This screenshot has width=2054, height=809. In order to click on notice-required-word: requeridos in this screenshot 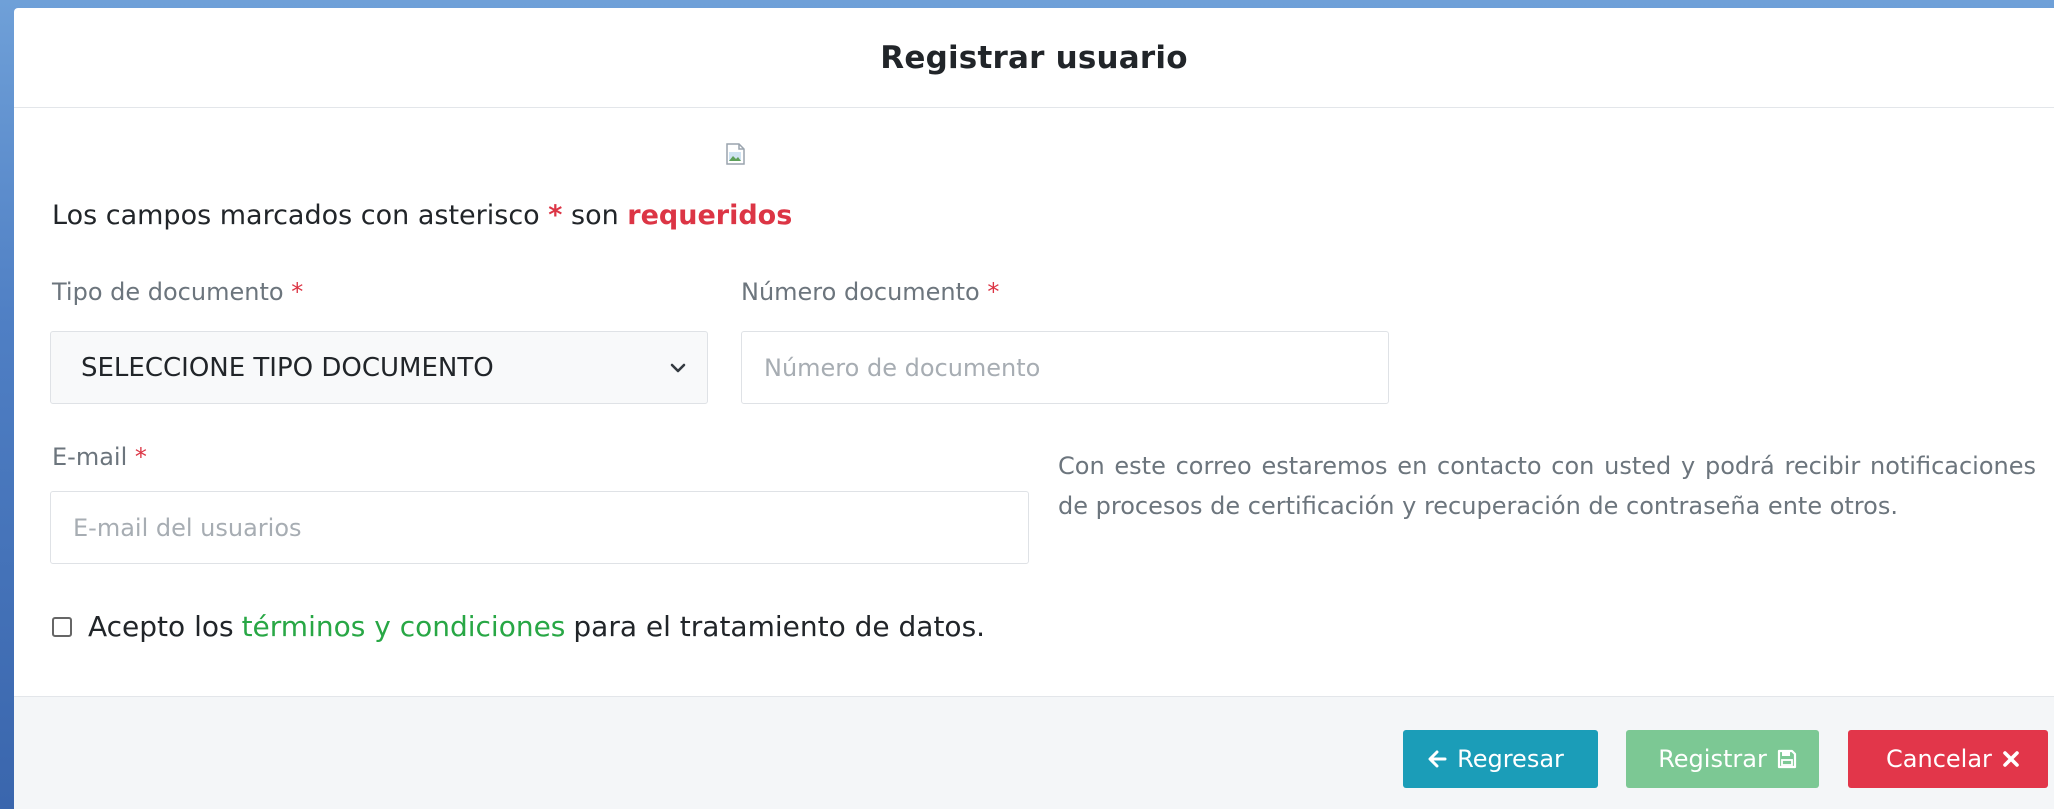, I will do `click(710, 215)`.